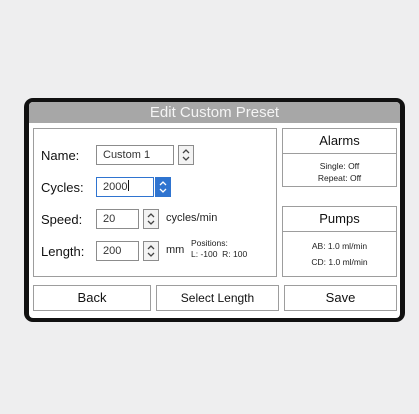  Describe the element at coordinates (339, 262) in the screenshot. I see `pump-cd-rate: CD: 1.0 ml/min` at that location.